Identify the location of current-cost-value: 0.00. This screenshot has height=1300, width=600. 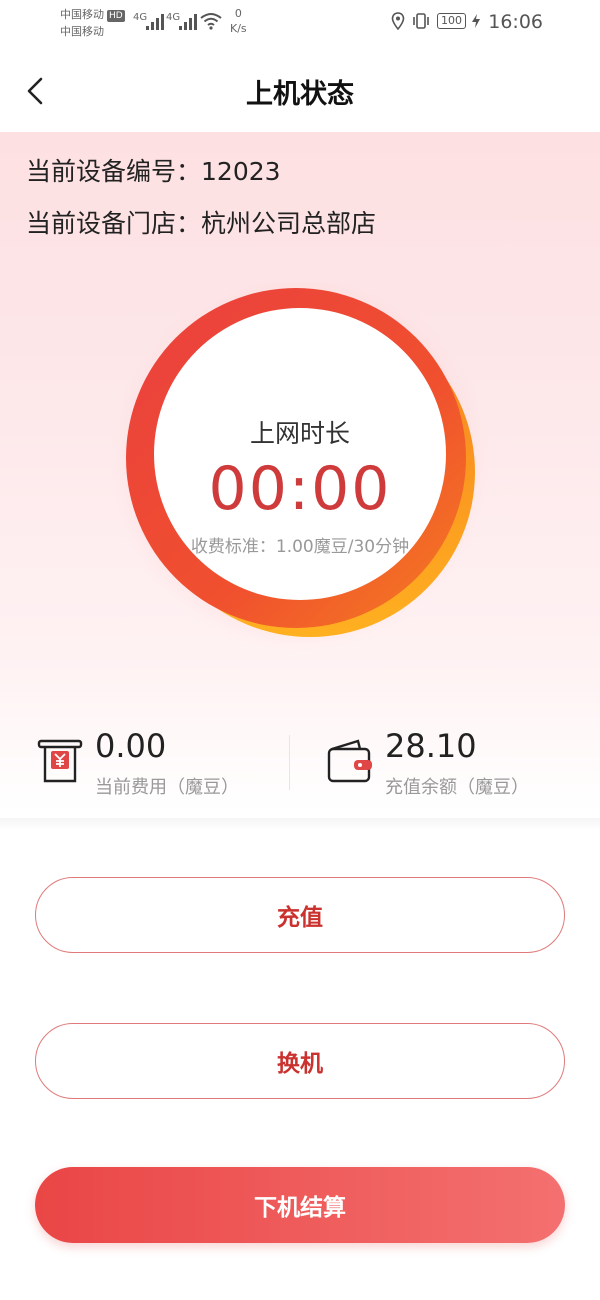
(131, 746).